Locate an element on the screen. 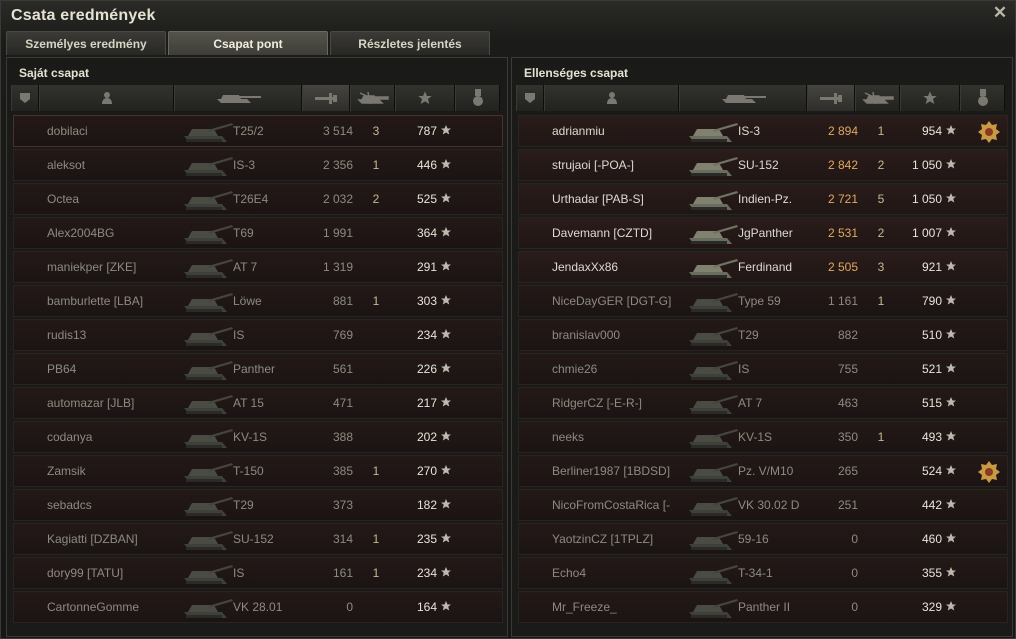  player-row: strujaoi [-POA-] SU-152 2 842 2 1 050 is located at coordinates (763, 165).